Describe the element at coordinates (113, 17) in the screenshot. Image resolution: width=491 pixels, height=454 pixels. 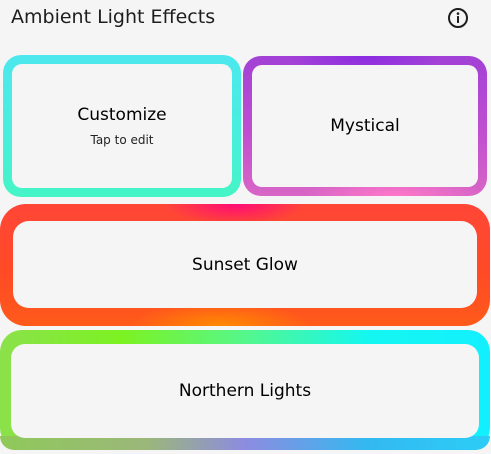
I see `page-title: Ambient Light Effects` at that location.